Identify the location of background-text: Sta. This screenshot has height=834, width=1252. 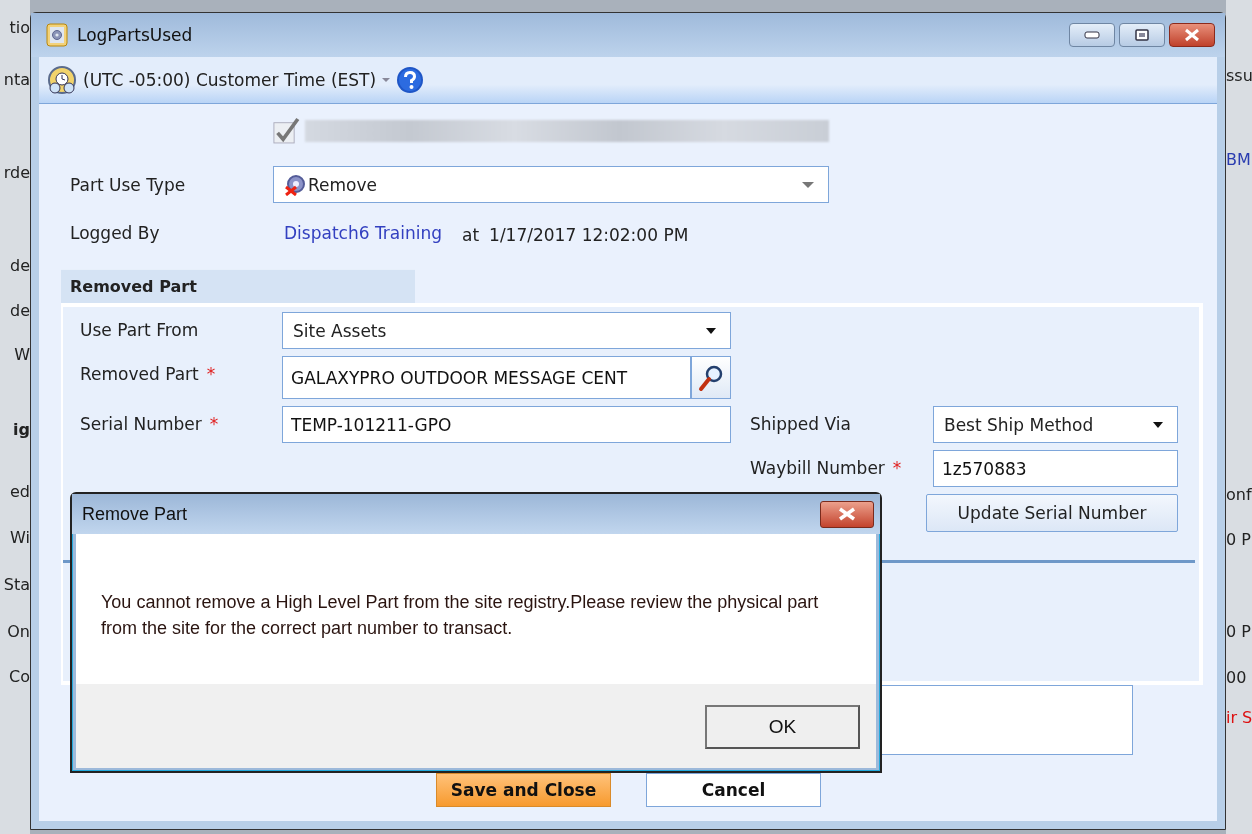
(16, 584).